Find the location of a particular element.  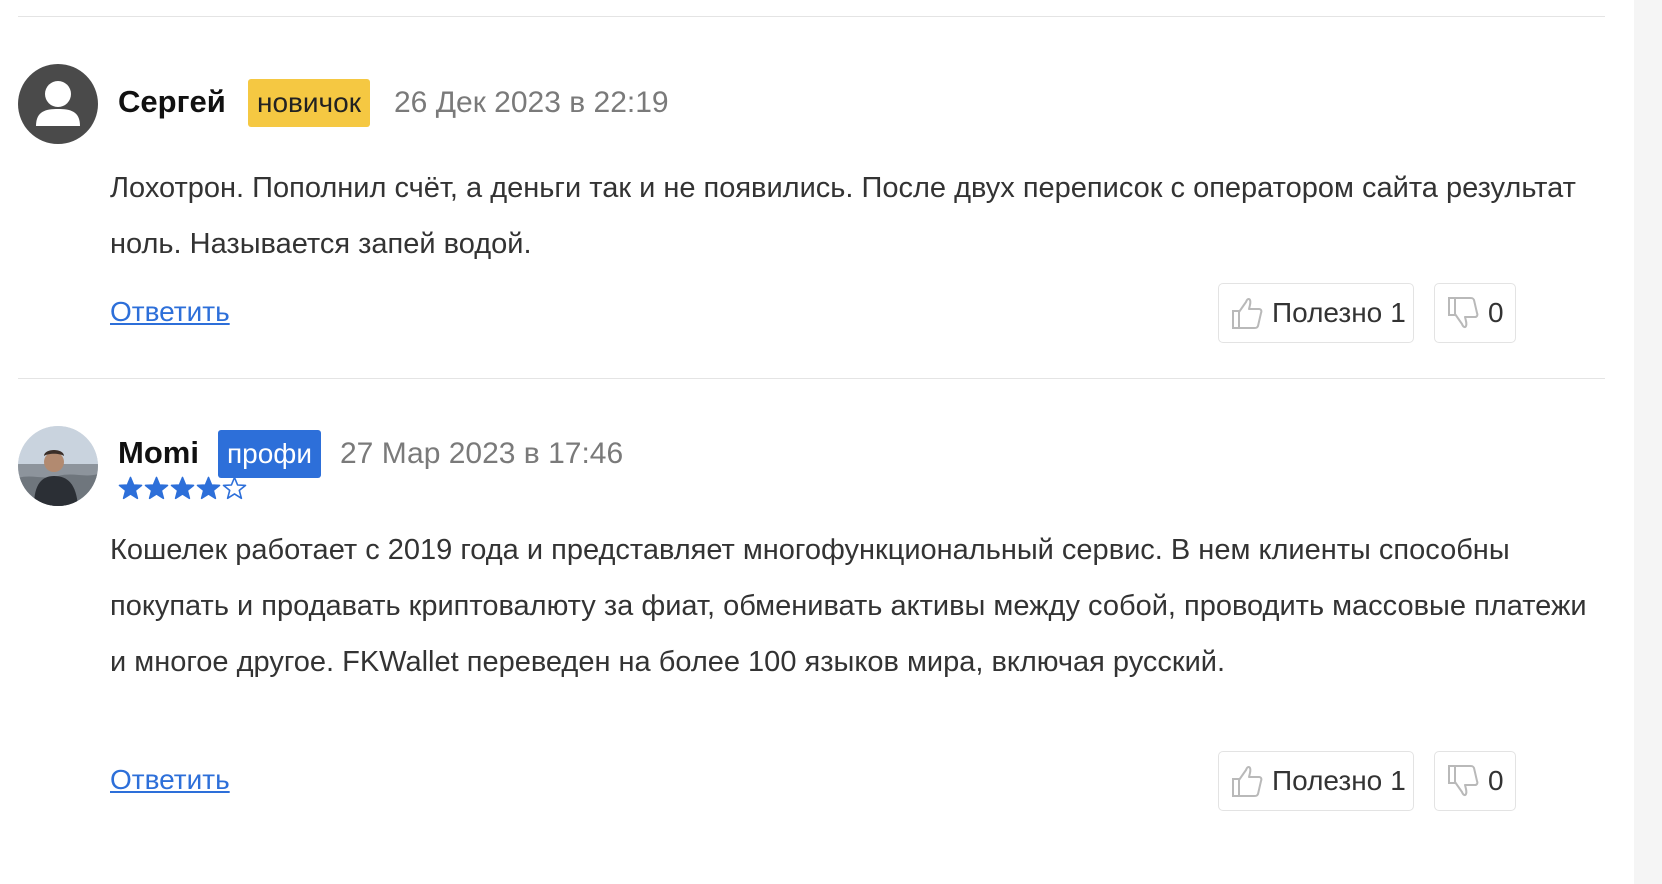

author-name: Сергей is located at coordinates (172, 101).